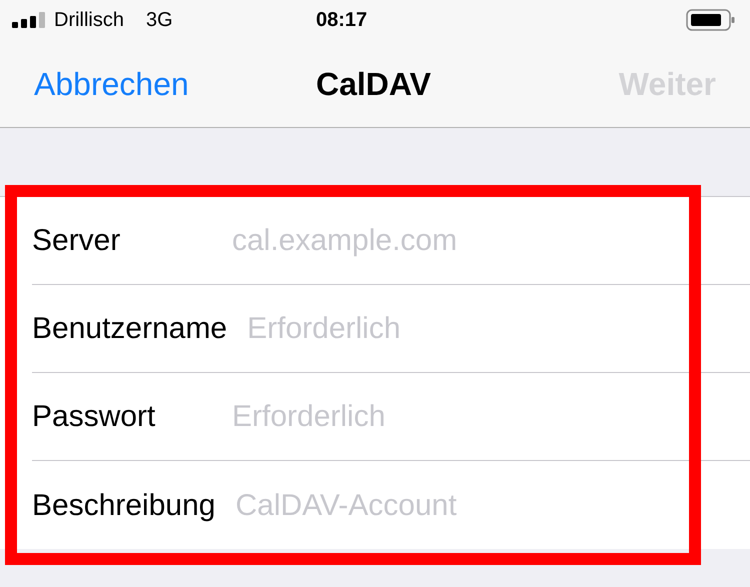 The height and width of the screenshot is (587, 750). I want to click on field-label: Server, so click(77, 241).